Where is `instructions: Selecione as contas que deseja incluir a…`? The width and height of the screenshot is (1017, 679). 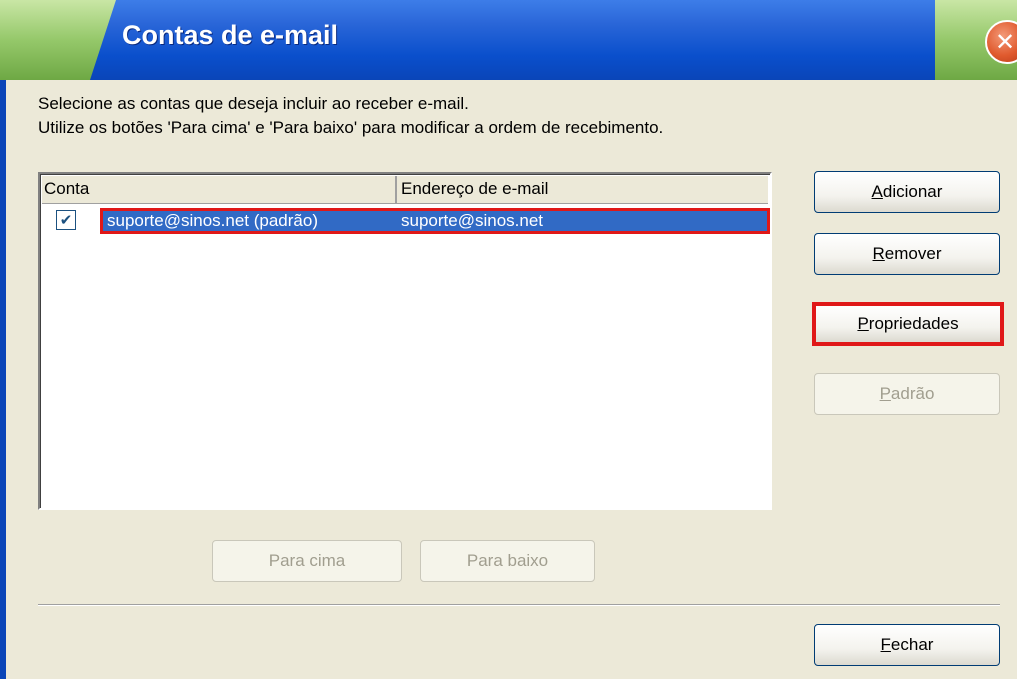
instructions: Selecione as contas que deseja incluir a… is located at coordinates (350, 116).